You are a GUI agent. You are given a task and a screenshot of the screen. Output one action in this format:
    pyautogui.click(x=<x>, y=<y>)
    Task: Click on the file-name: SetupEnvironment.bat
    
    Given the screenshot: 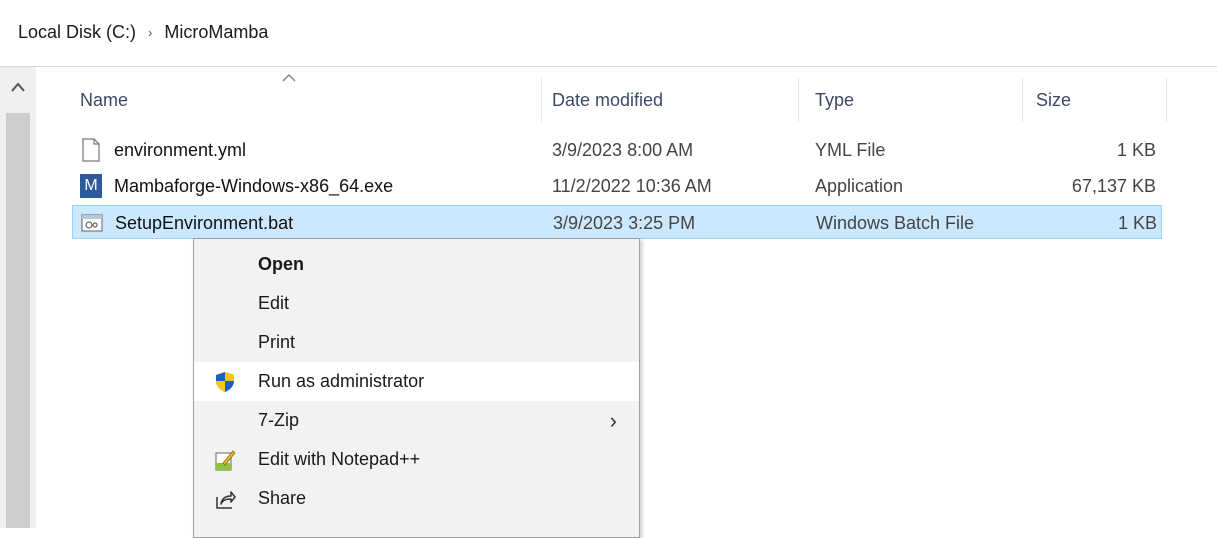 What is the action you would take?
    pyautogui.click(x=204, y=222)
    